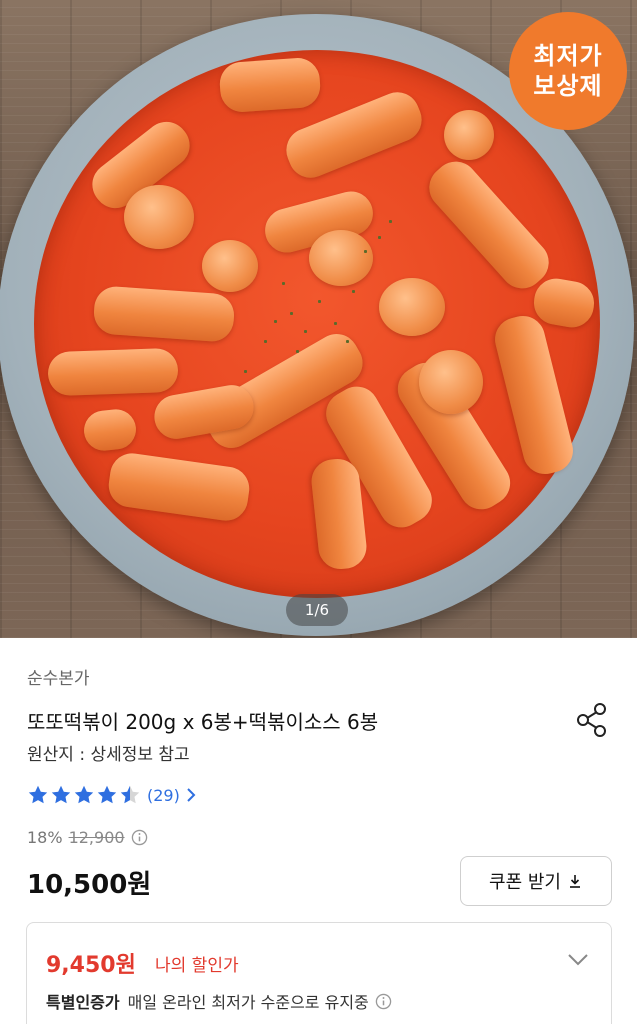 The width and height of the screenshot is (637, 1024). I want to click on image-pager: 1/6, so click(317, 610).